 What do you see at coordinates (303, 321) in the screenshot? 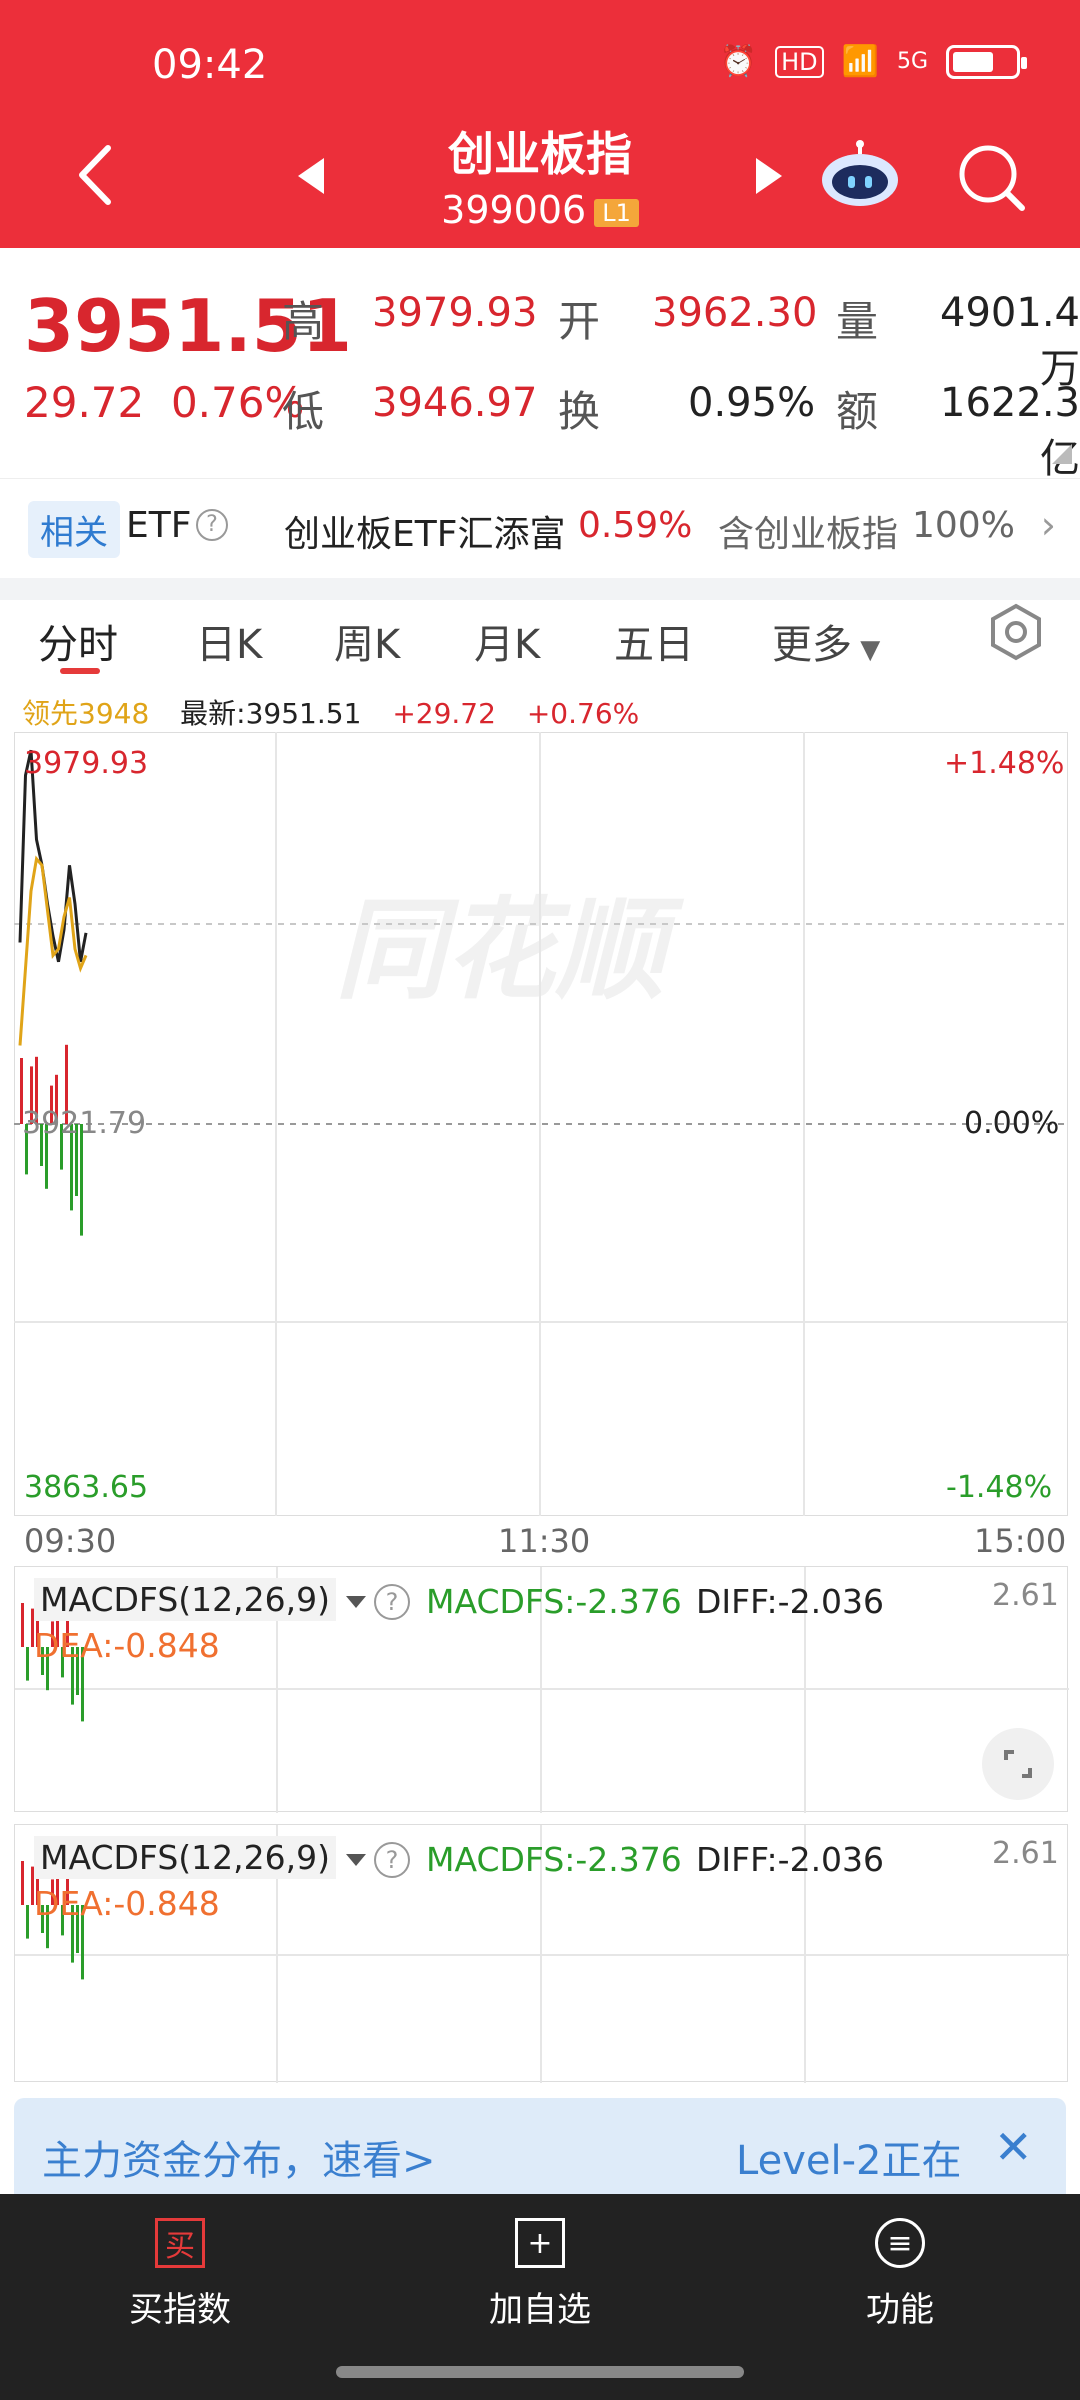
I see `high-label: 高` at bounding box center [303, 321].